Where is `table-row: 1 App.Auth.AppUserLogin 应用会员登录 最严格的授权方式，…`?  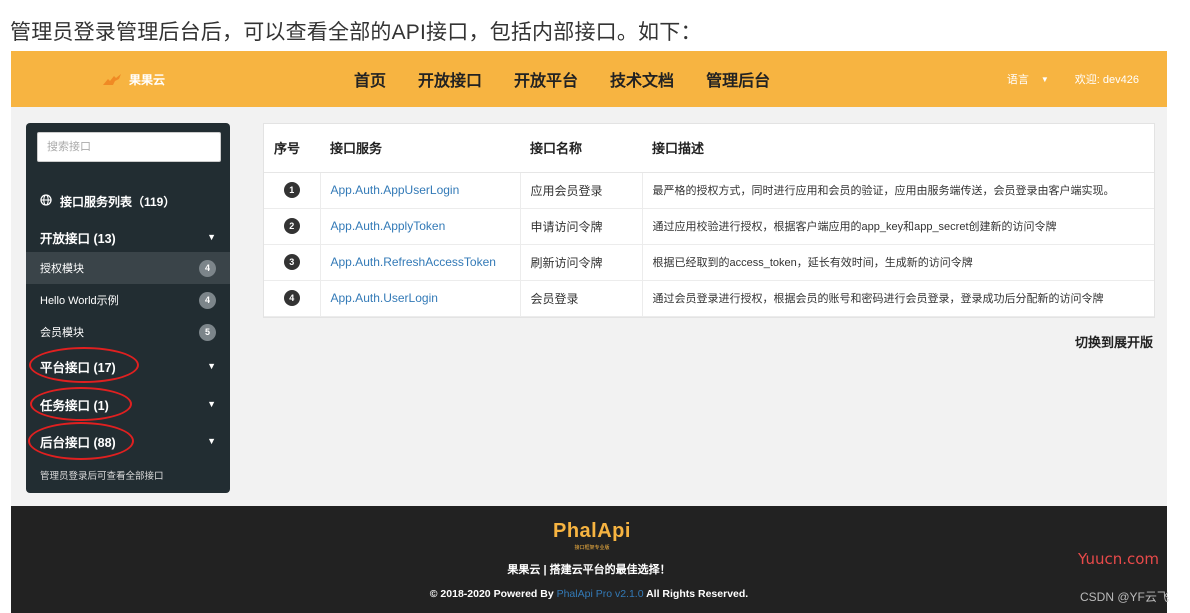
table-row: 1 App.Auth.AppUserLogin 应用会员登录 最严格的授权方式，… is located at coordinates (709, 190).